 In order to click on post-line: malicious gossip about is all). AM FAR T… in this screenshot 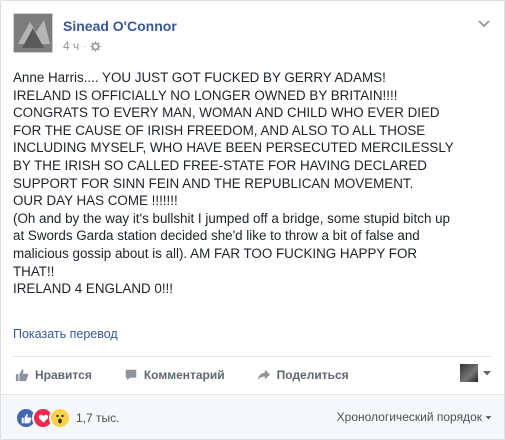, I will do `click(215, 253)`.